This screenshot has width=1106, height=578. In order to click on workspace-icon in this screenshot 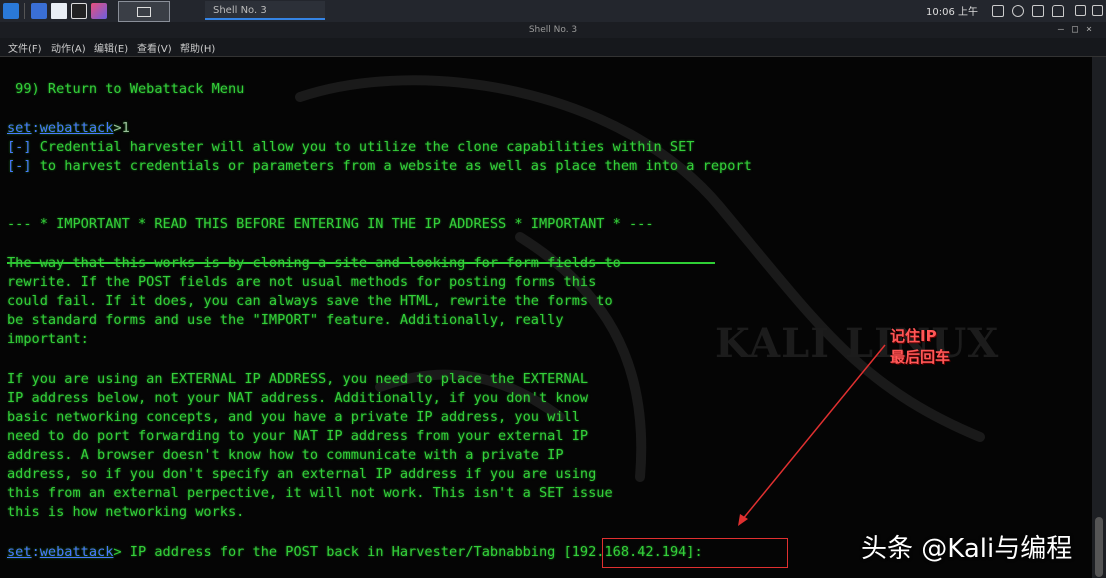, I will do `click(144, 12)`.